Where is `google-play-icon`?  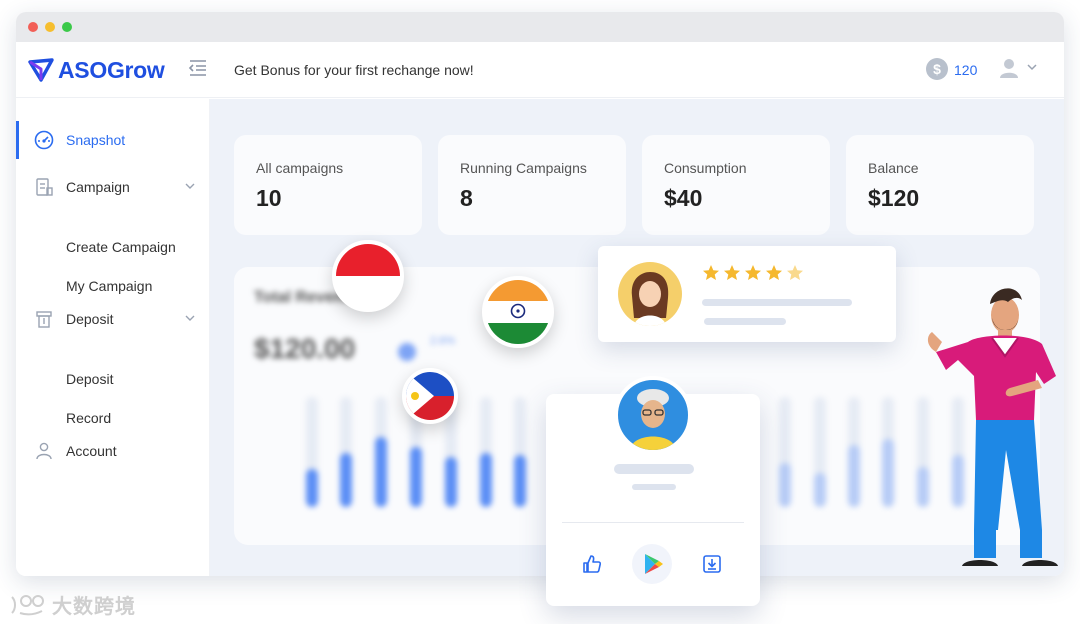 google-play-icon is located at coordinates (652, 564).